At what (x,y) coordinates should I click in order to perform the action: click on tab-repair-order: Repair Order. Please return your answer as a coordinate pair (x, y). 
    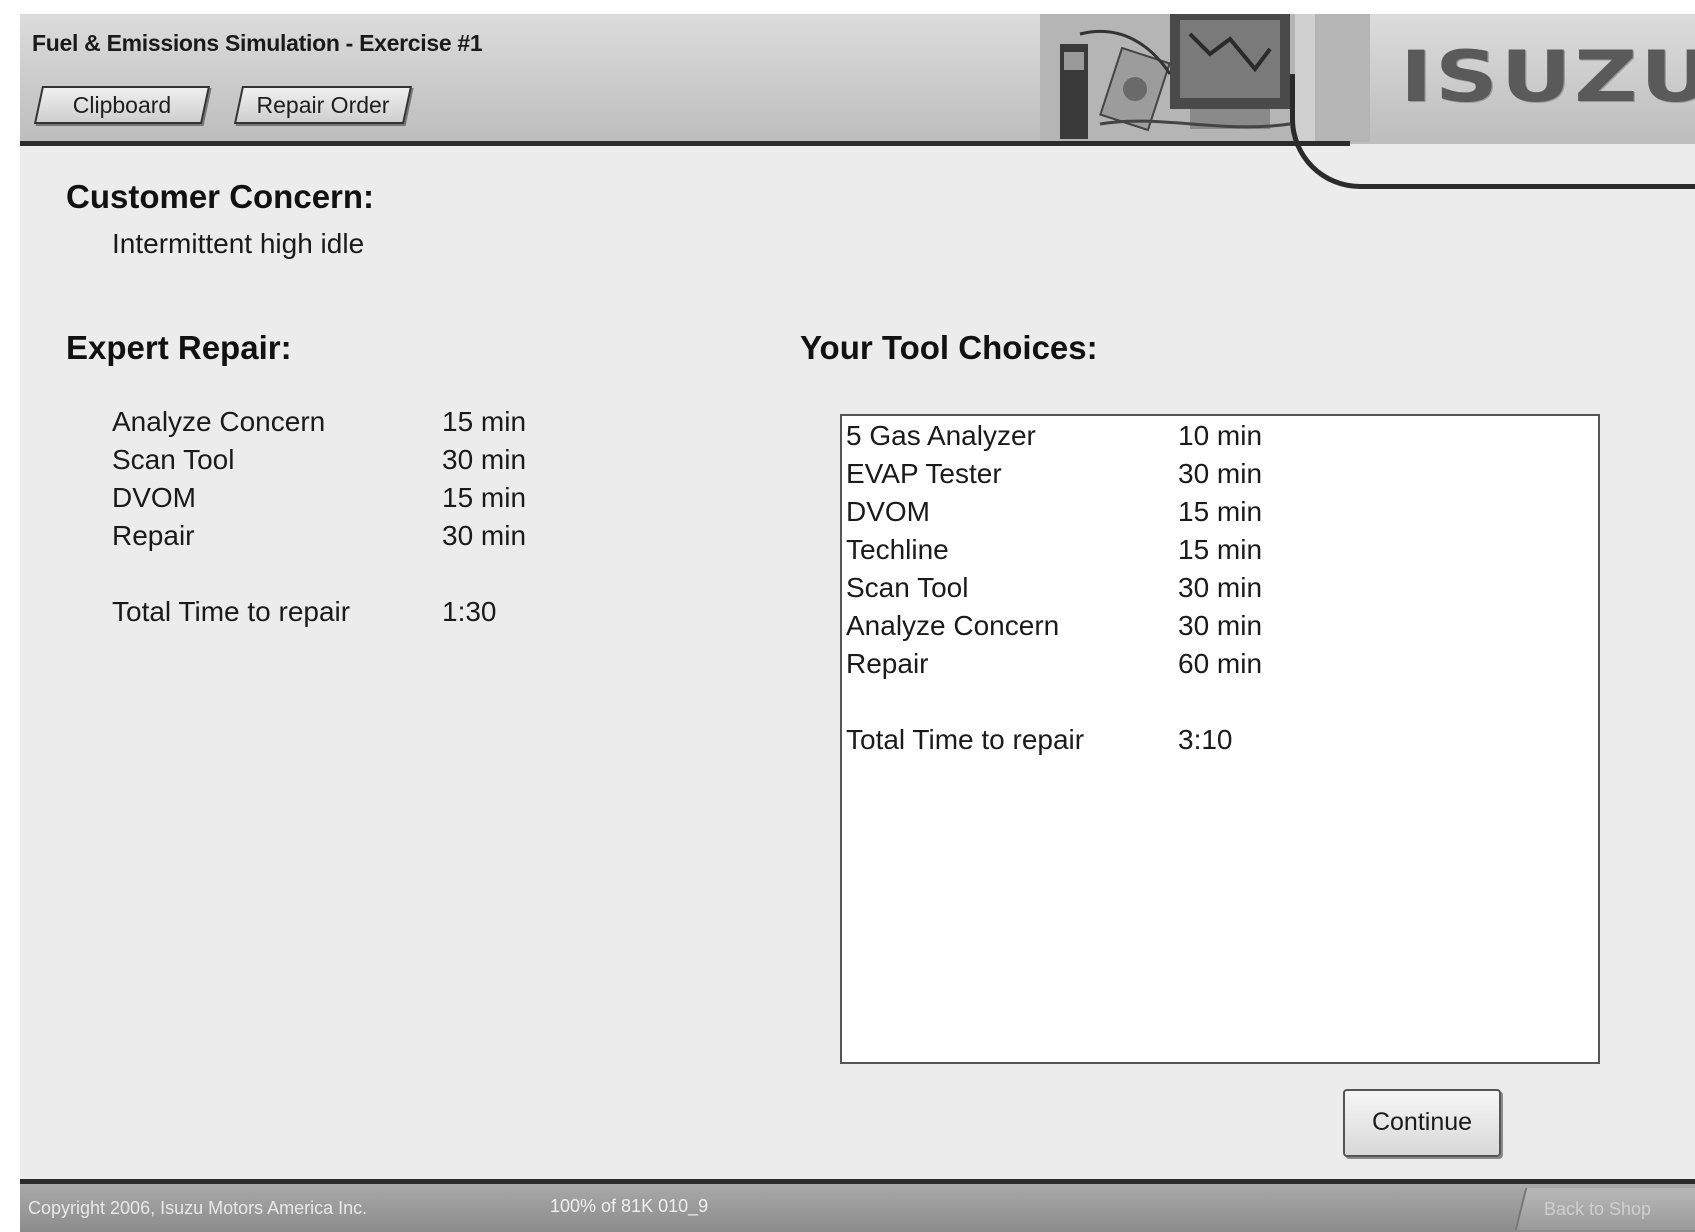
    Looking at the image, I should click on (323, 105).